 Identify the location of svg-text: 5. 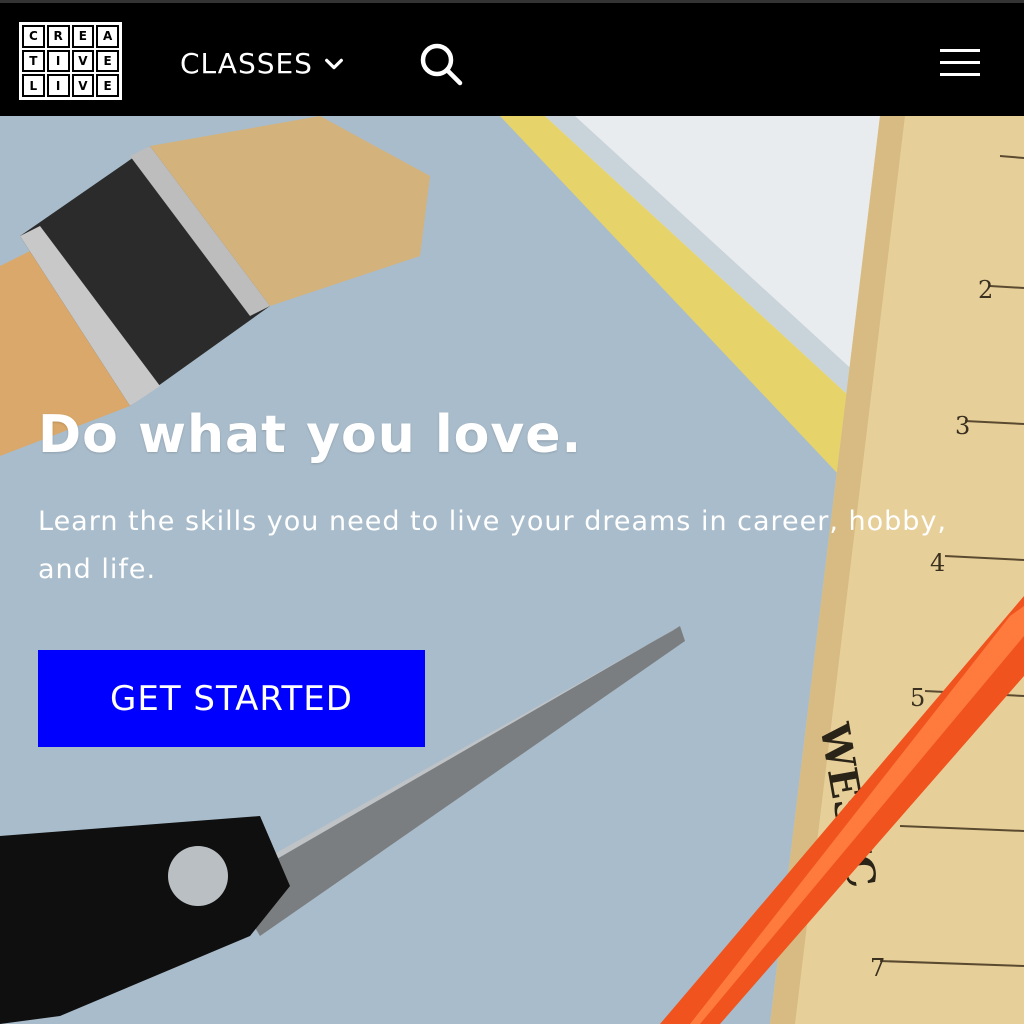
(917, 698).